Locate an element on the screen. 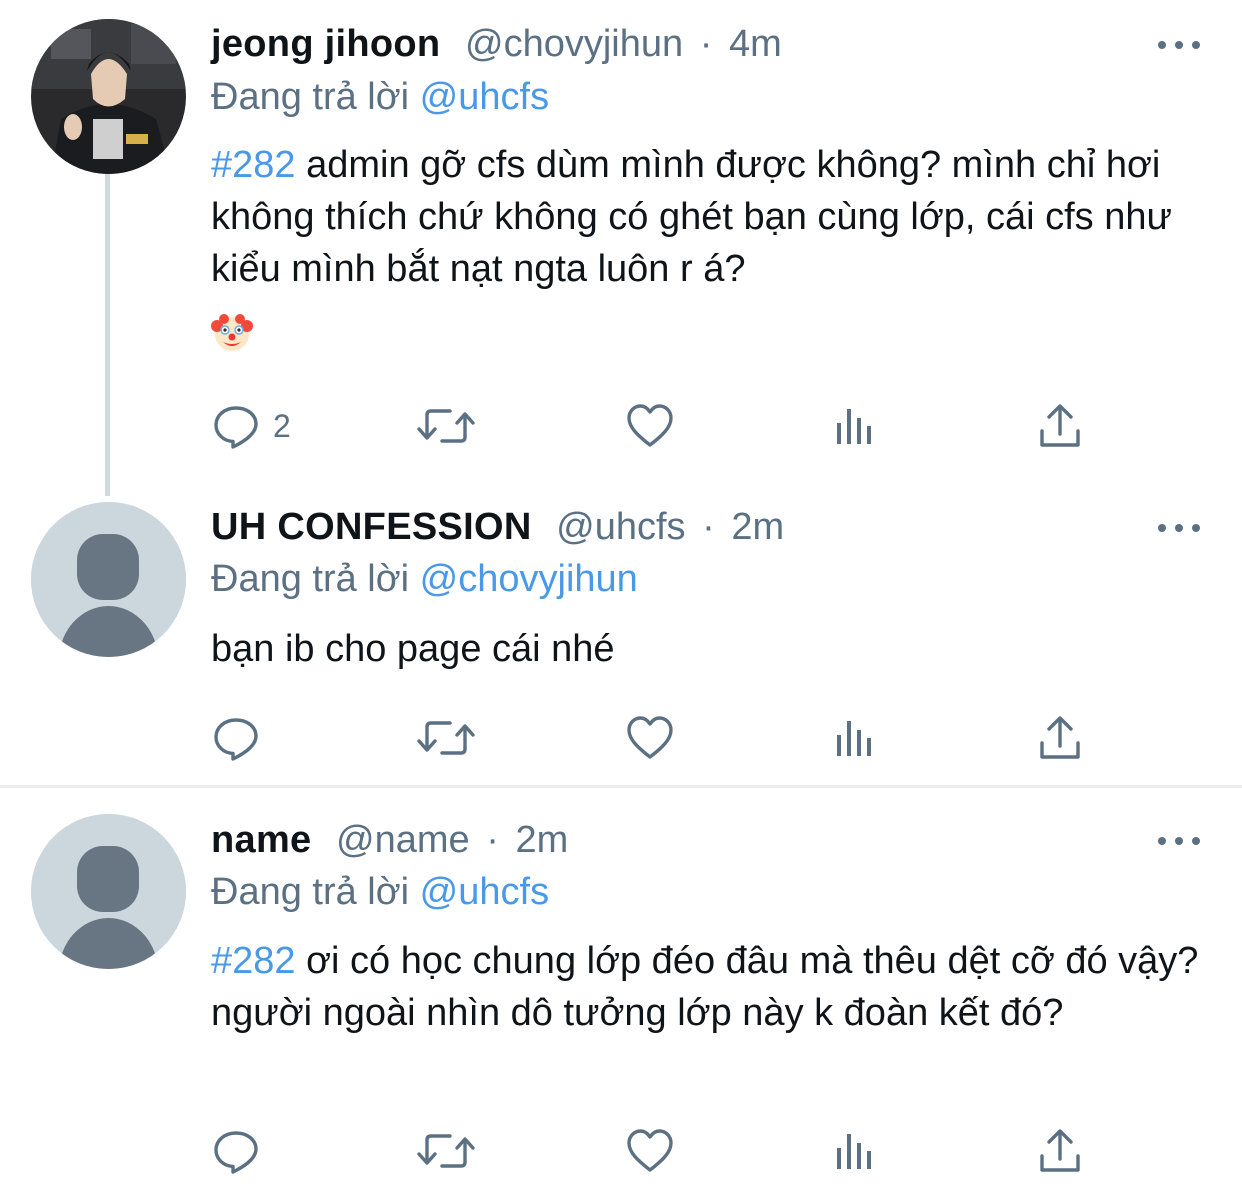 The width and height of the screenshot is (1242, 1194). reply-button is located at coordinates (242, 1151).